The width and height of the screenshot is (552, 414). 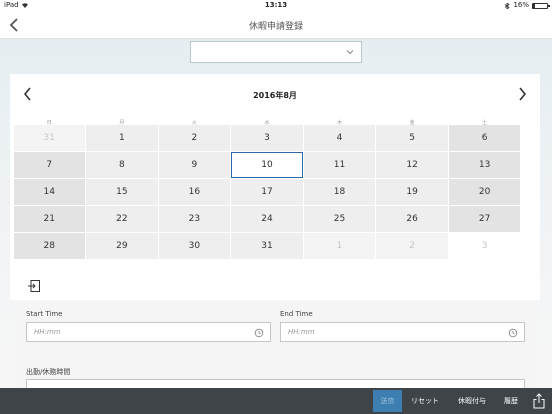 What do you see at coordinates (484, 164) in the screenshot?
I see `calendar-day: 13` at bounding box center [484, 164].